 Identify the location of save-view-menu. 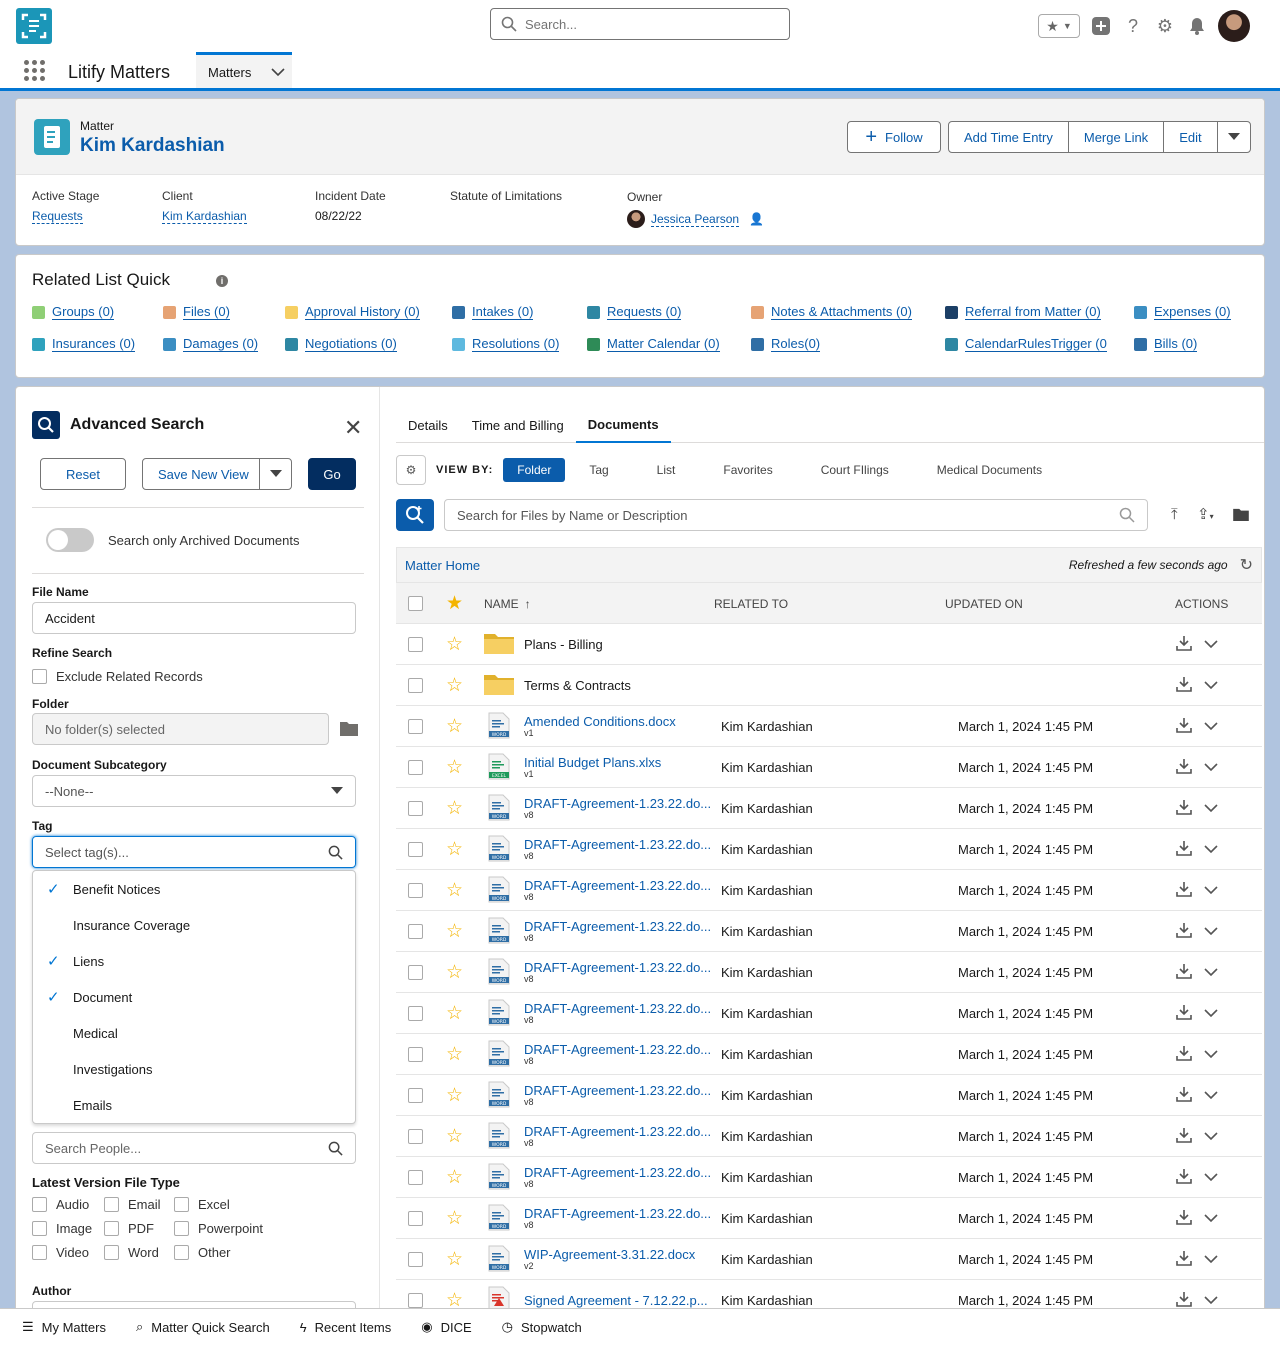
(275, 474).